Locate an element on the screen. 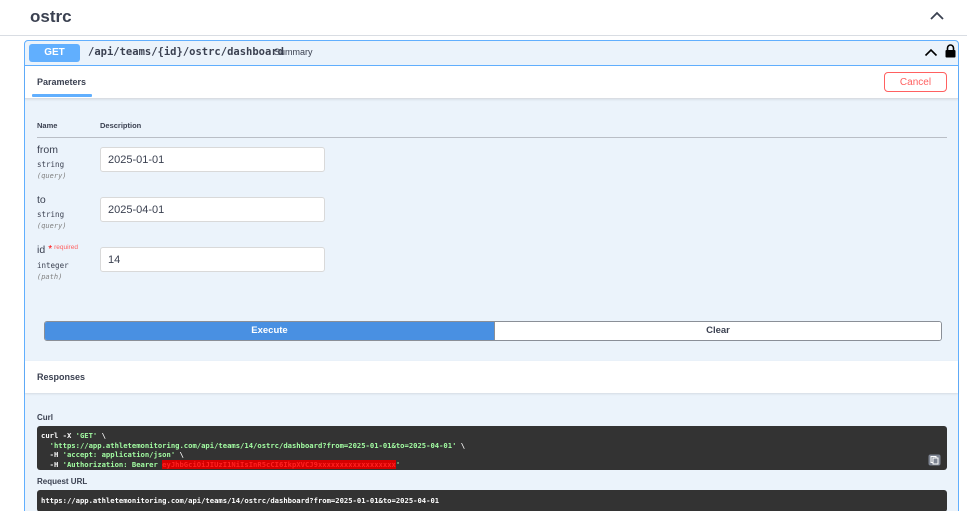 This screenshot has height=511, width=967. curl-line1-str: 'GET' is located at coordinates (86, 435).